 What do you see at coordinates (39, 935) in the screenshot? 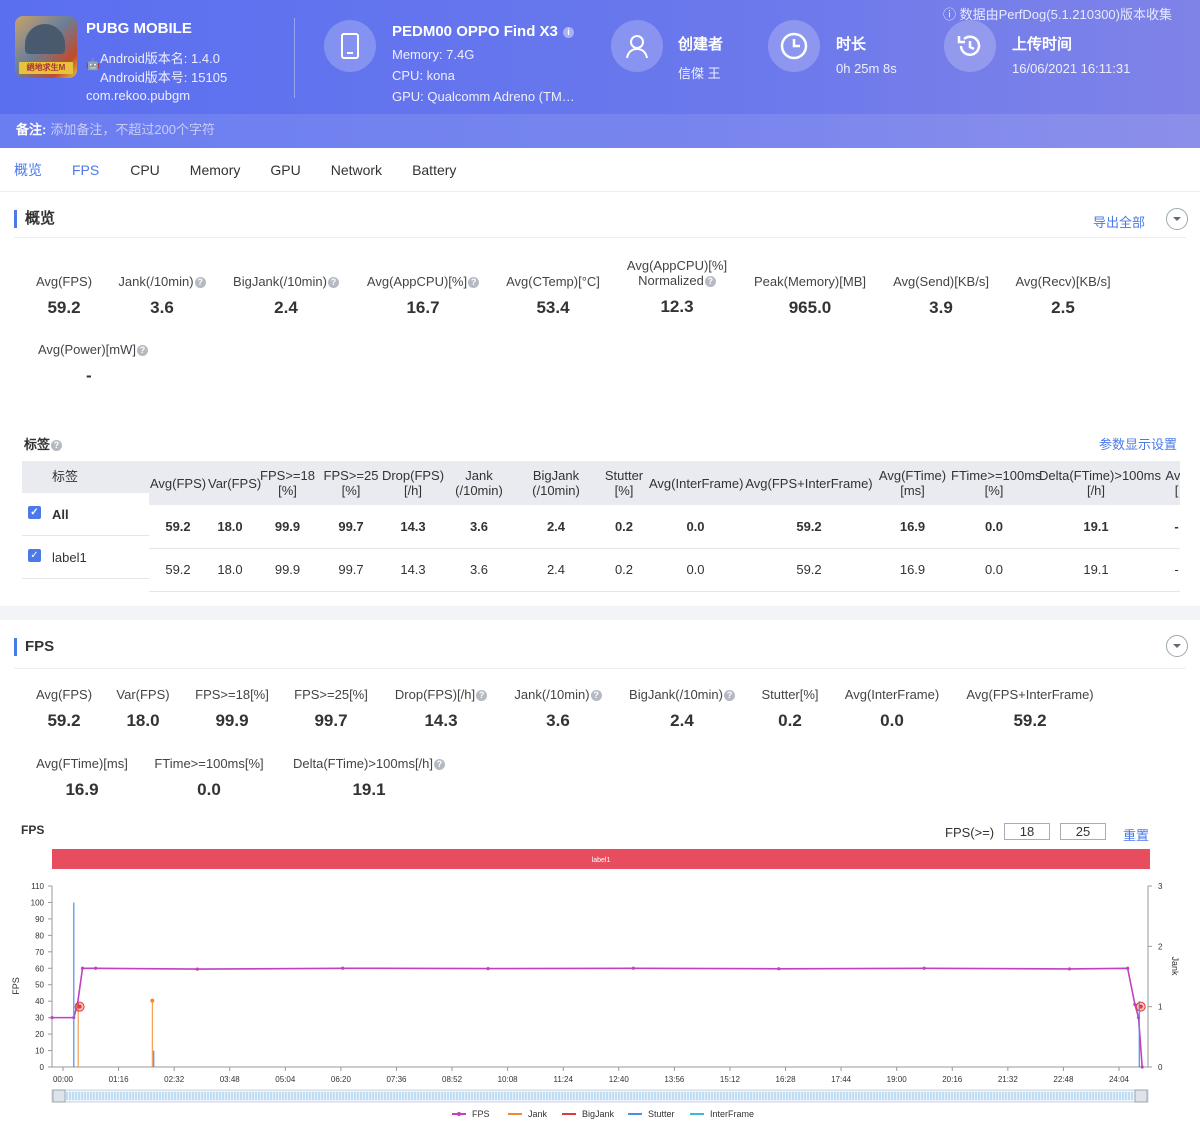
I see `y-tick-label: 80` at bounding box center [39, 935].